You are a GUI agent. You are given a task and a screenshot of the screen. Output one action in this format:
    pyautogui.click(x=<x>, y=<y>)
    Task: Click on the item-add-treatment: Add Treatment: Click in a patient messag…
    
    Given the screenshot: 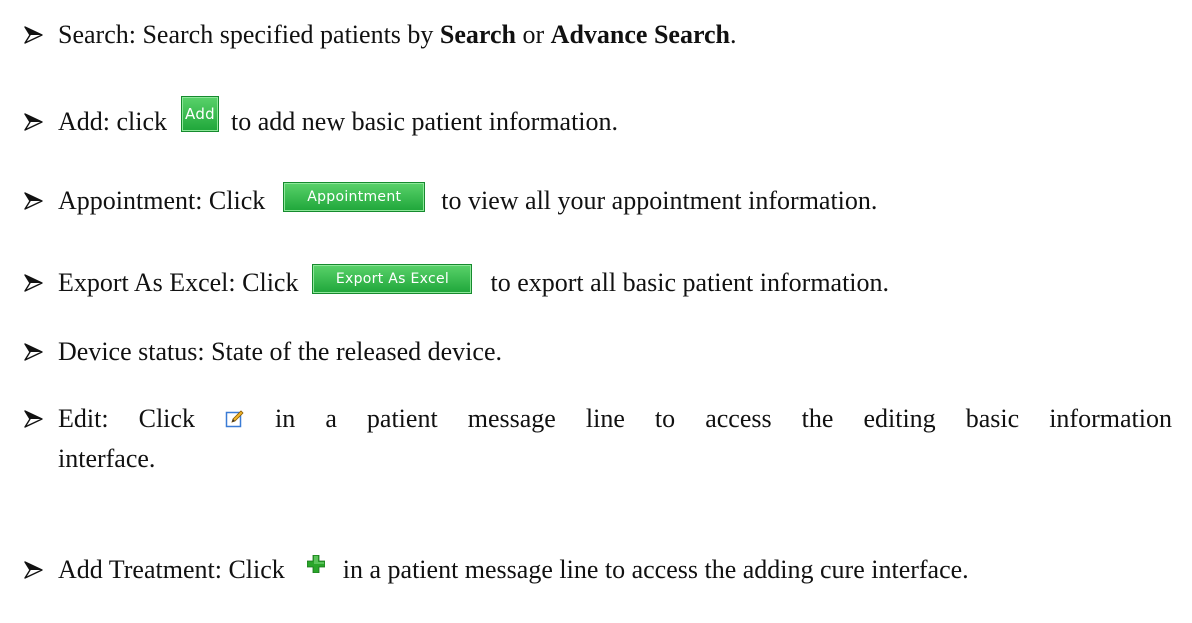 What is the action you would take?
    pyautogui.click(x=598, y=570)
    